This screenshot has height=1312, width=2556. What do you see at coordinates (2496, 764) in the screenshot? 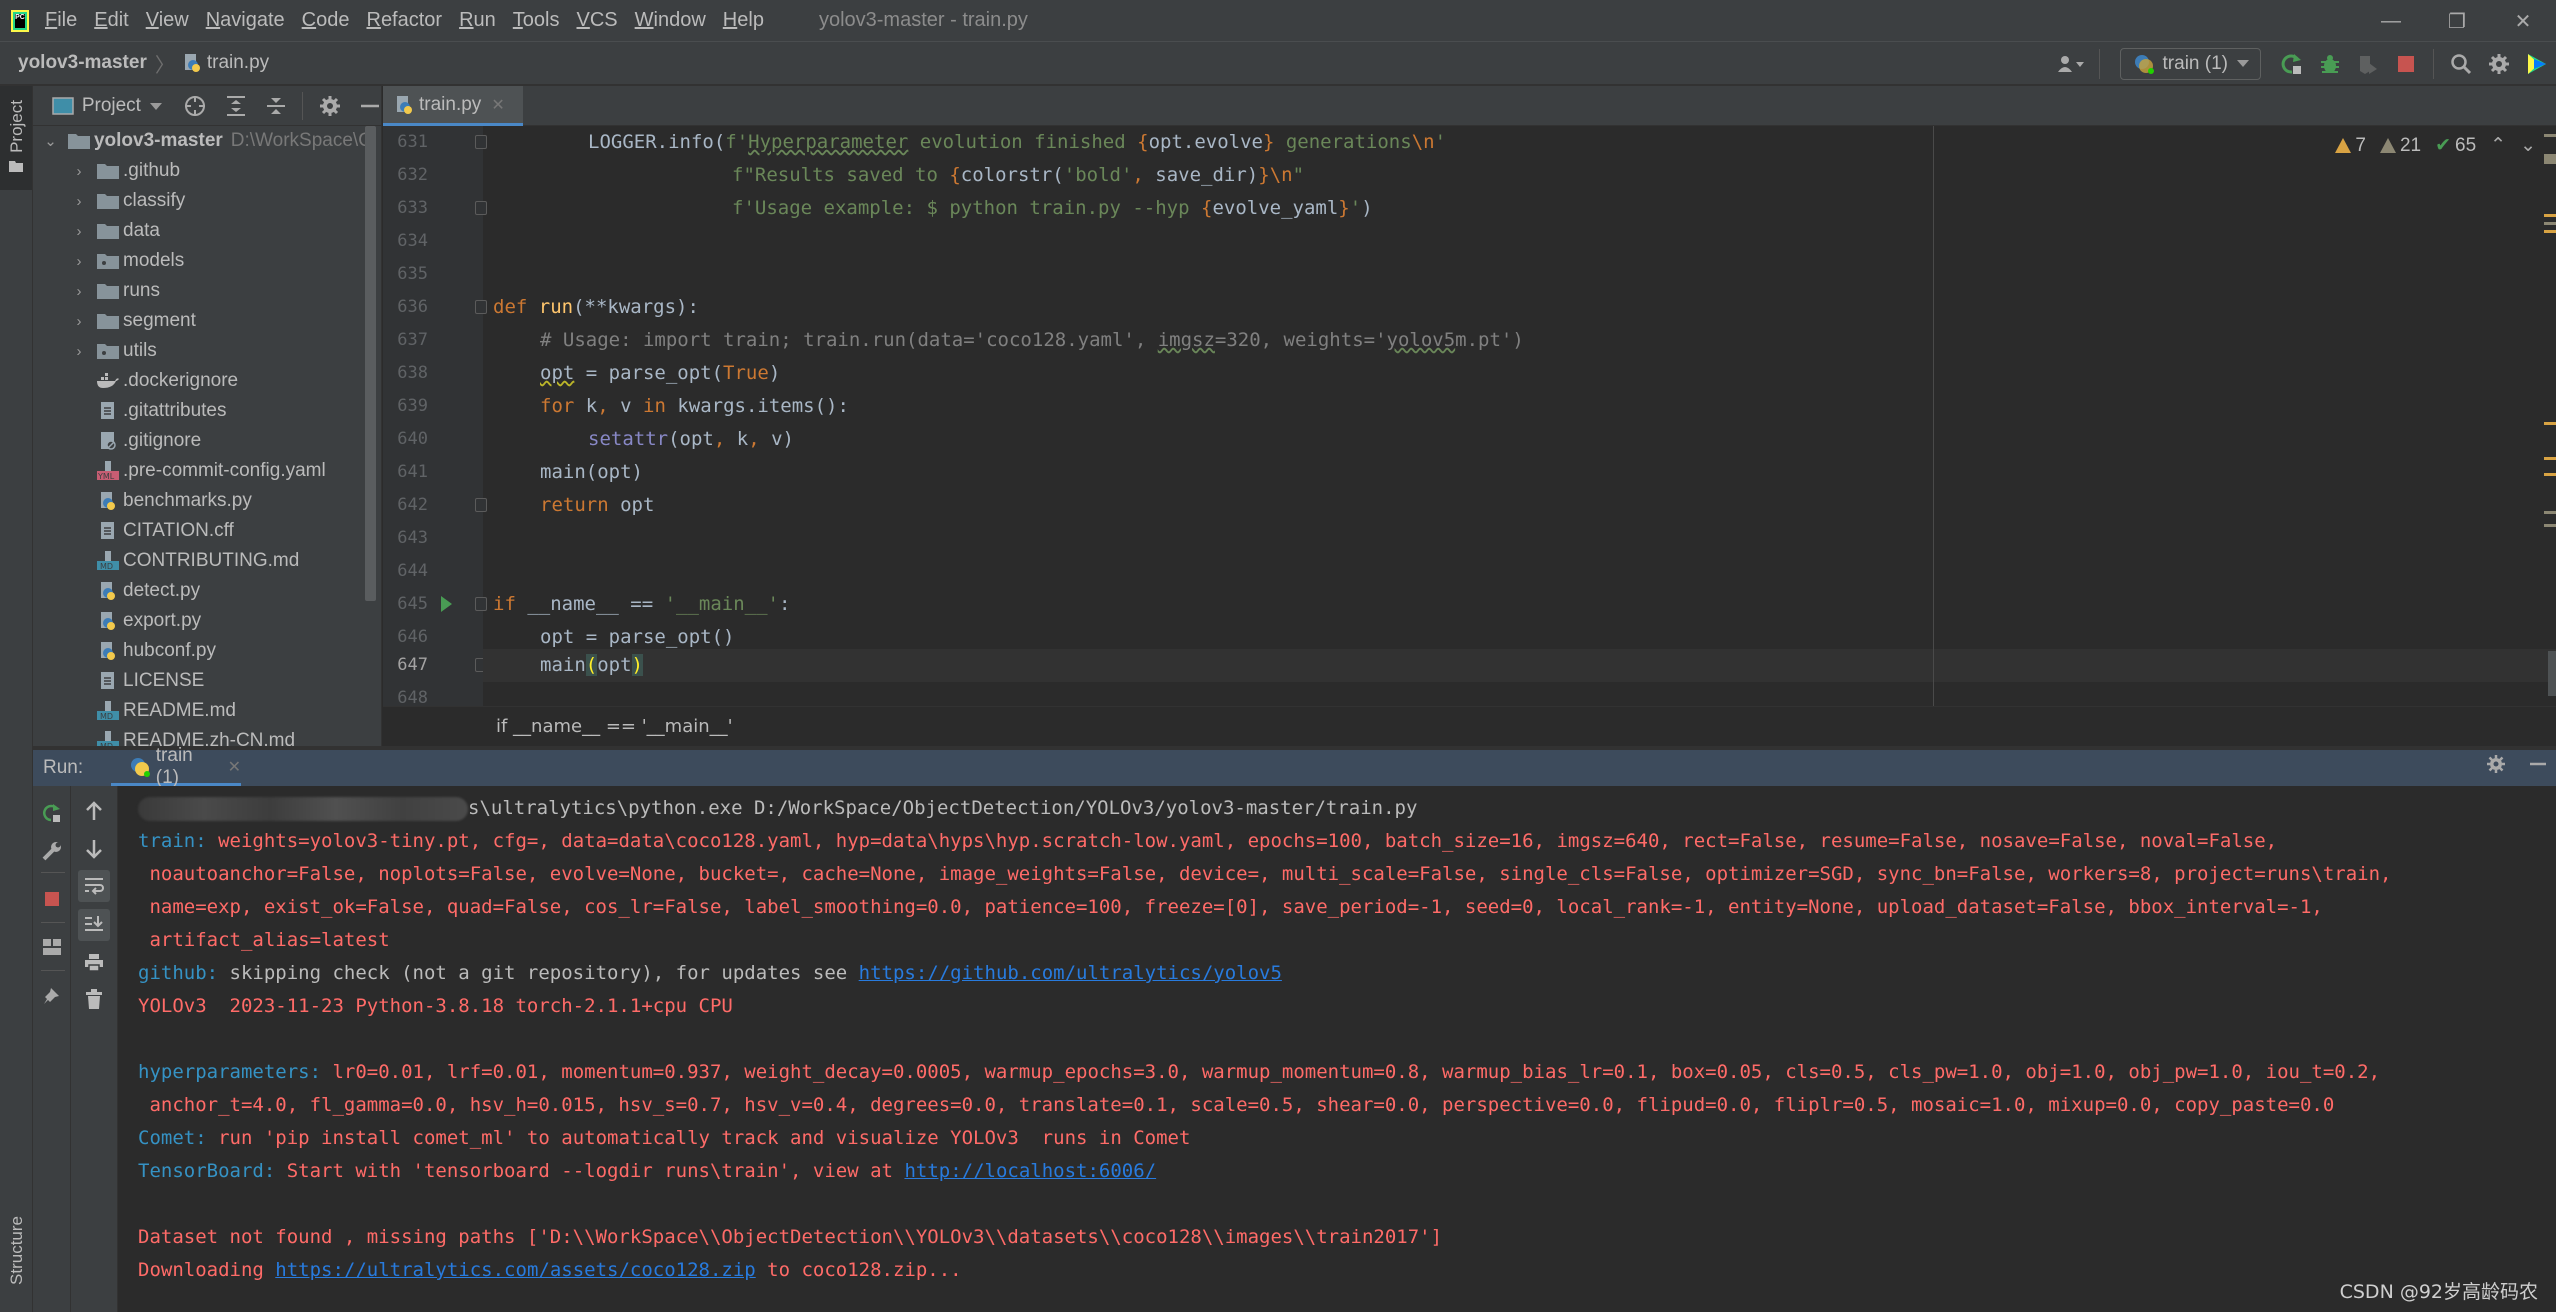
I see `gear-icon` at bounding box center [2496, 764].